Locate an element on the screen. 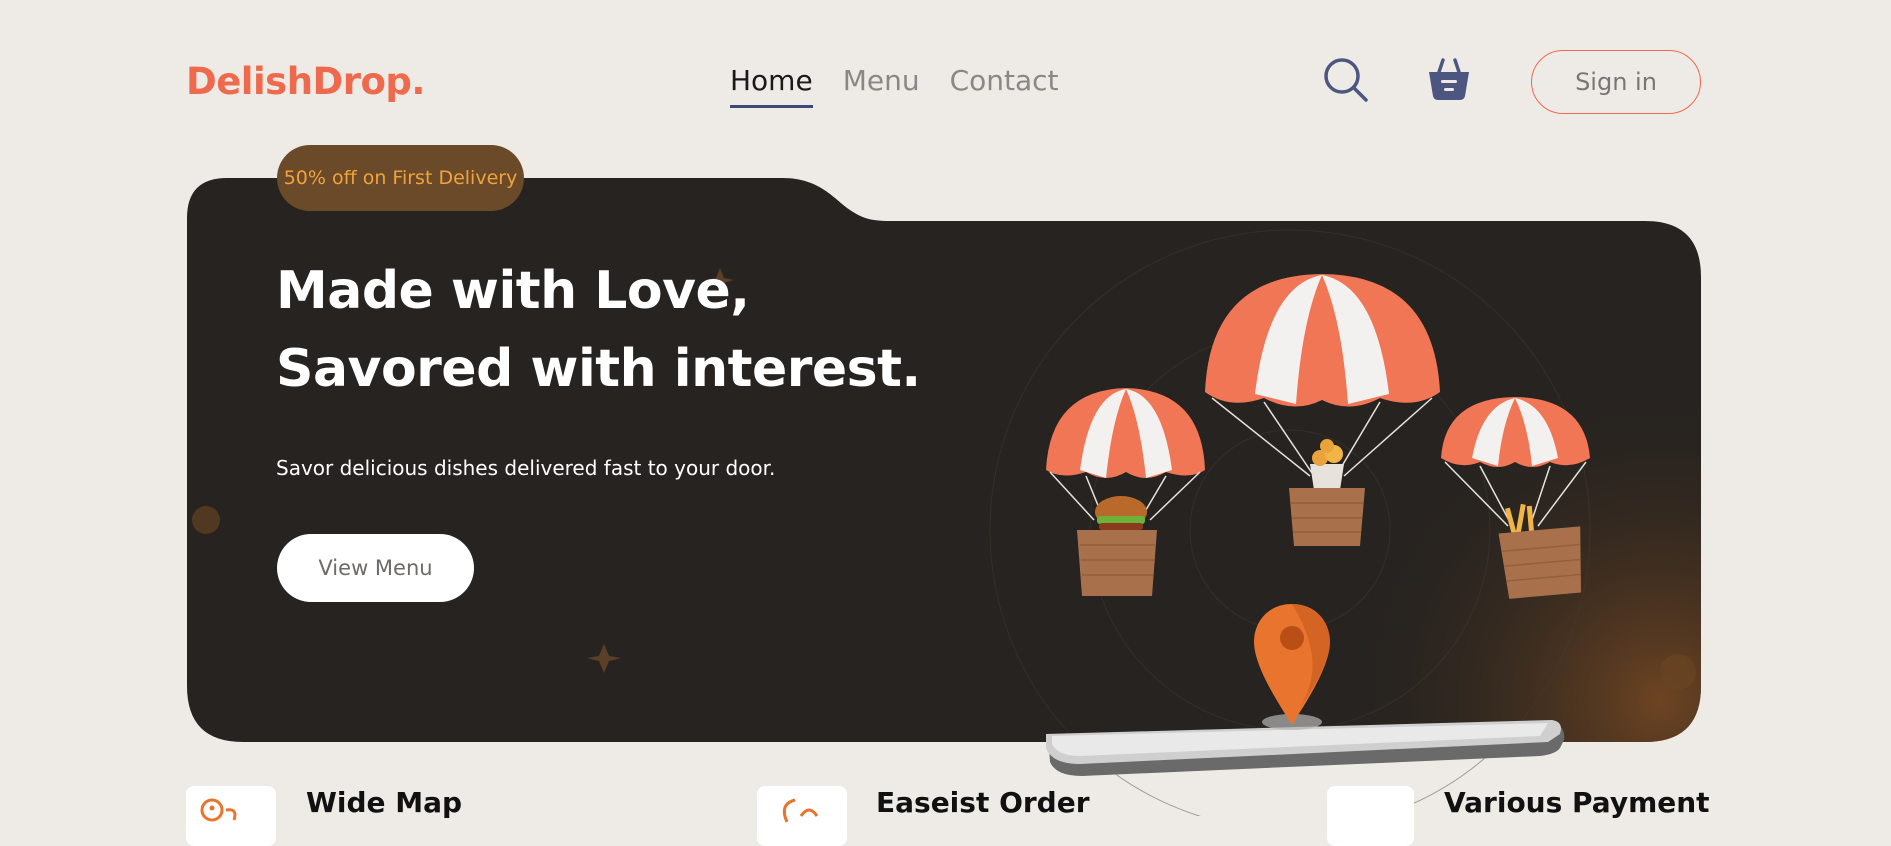 The height and width of the screenshot is (846, 1891). map-icon is located at coordinates (231, 816).